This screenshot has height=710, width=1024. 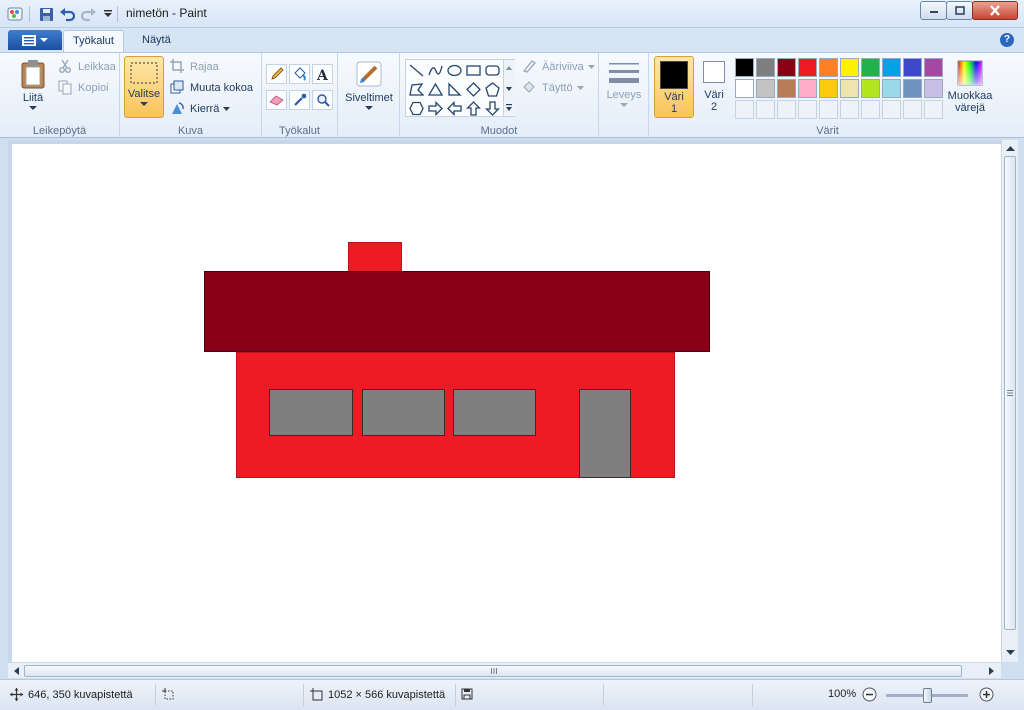 What do you see at coordinates (933, 10) in the screenshot?
I see `minimize-button` at bounding box center [933, 10].